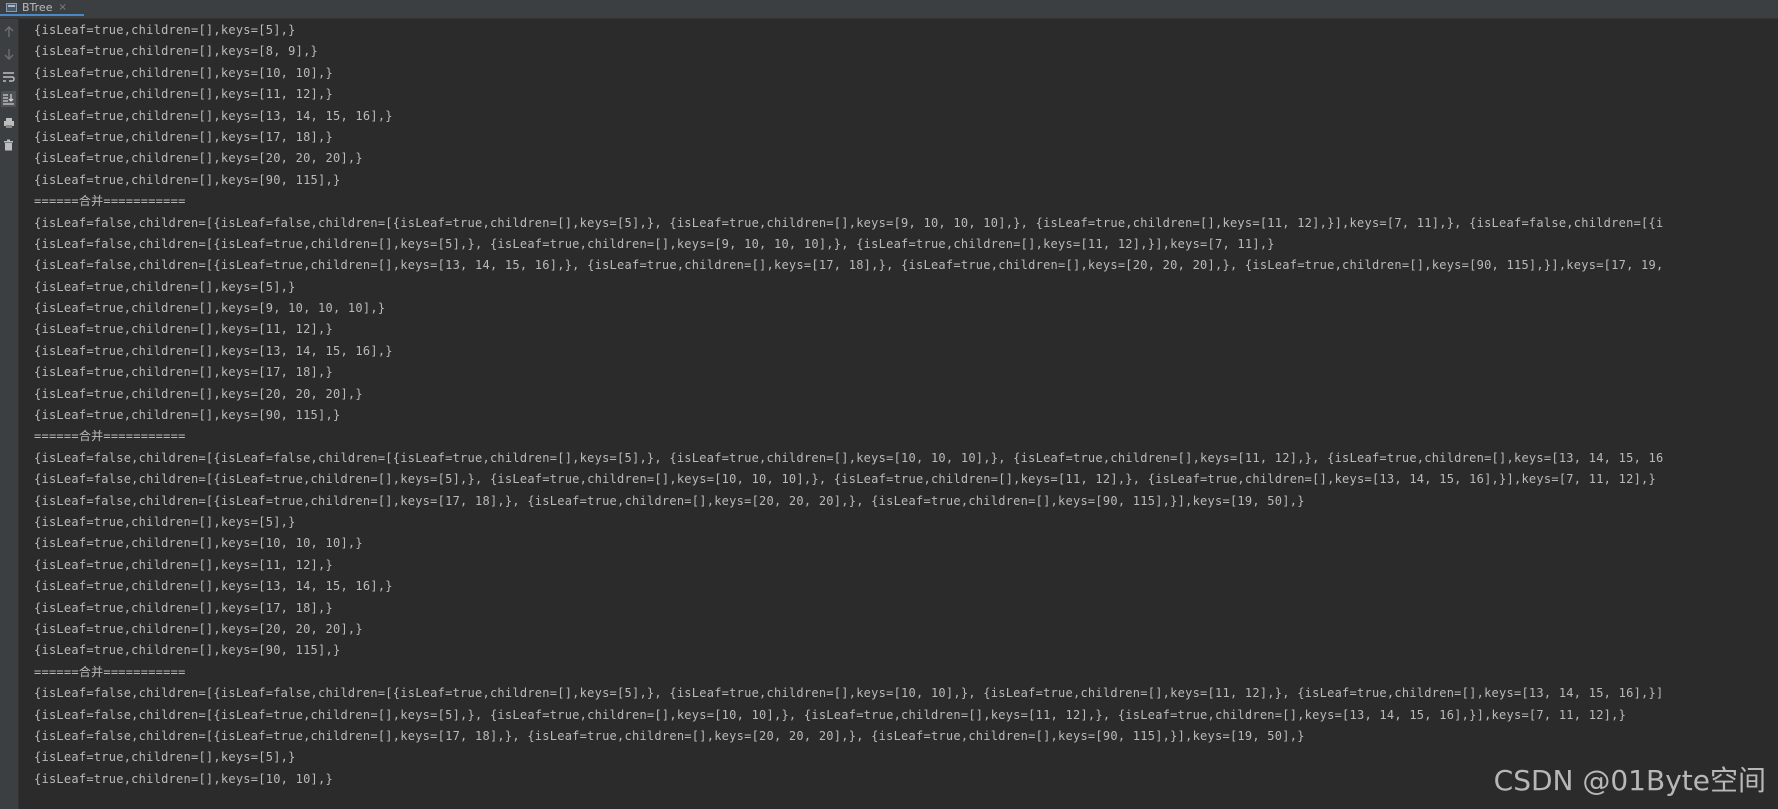 This screenshot has width=1778, height=809. Describe the element at coordinates (8, 32) in the screenshot. I see `arrow-up-icon` at that location.